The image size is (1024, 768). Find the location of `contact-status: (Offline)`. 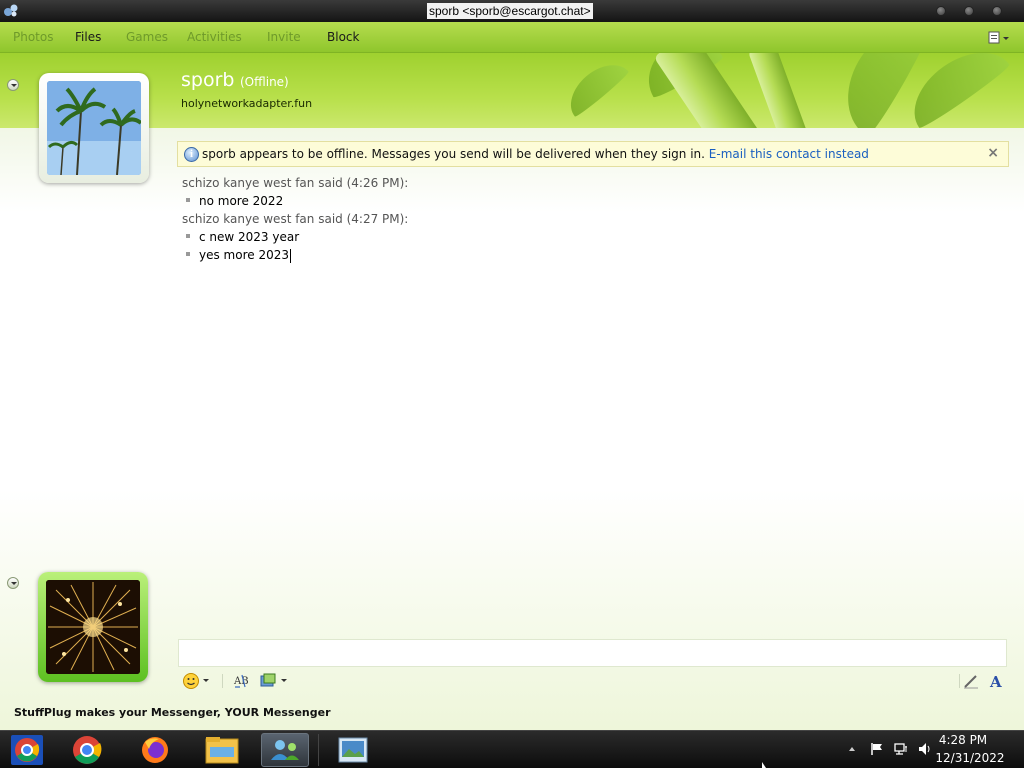

contact-status: (Offline) is located at coordinates (264, 82).